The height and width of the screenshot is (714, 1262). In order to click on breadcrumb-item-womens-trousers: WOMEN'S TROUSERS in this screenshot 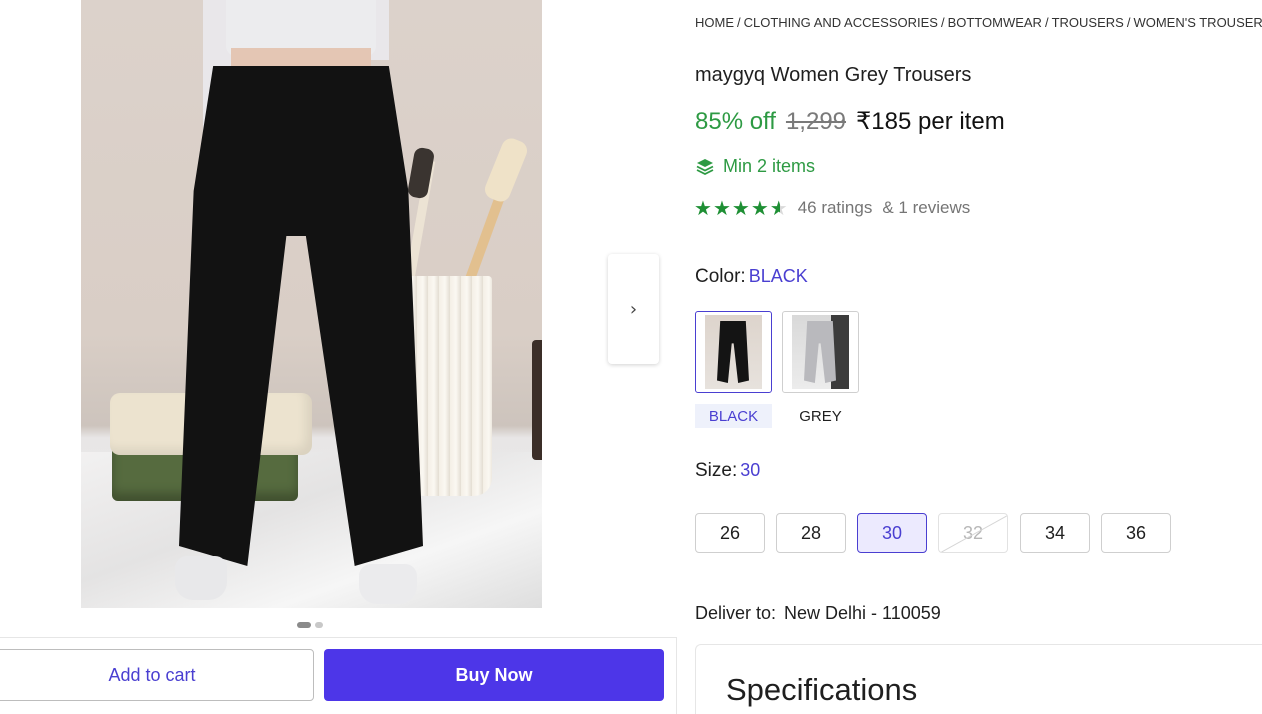, I will do `click(1197, 22)`.